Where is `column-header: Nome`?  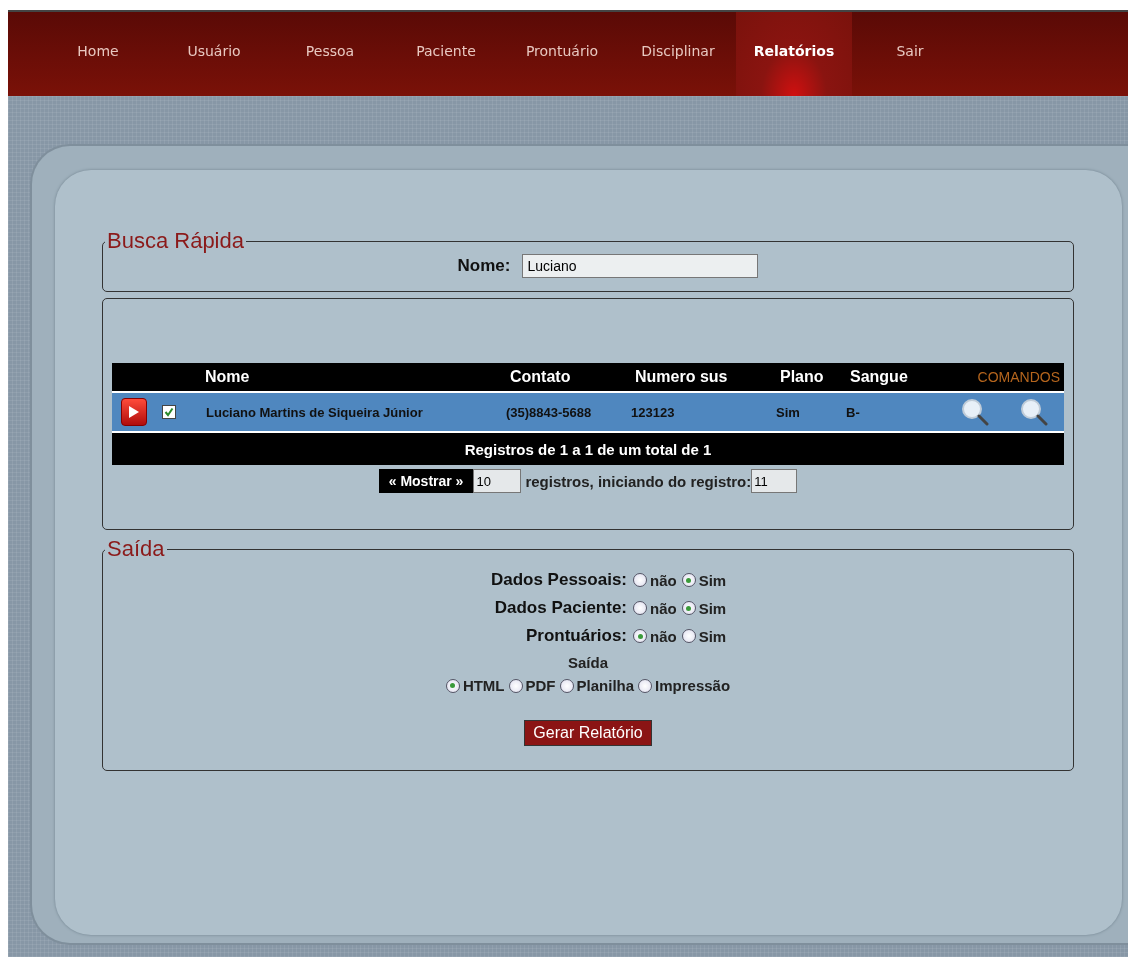
column-header: Nome is located at coordinates (347, 377).